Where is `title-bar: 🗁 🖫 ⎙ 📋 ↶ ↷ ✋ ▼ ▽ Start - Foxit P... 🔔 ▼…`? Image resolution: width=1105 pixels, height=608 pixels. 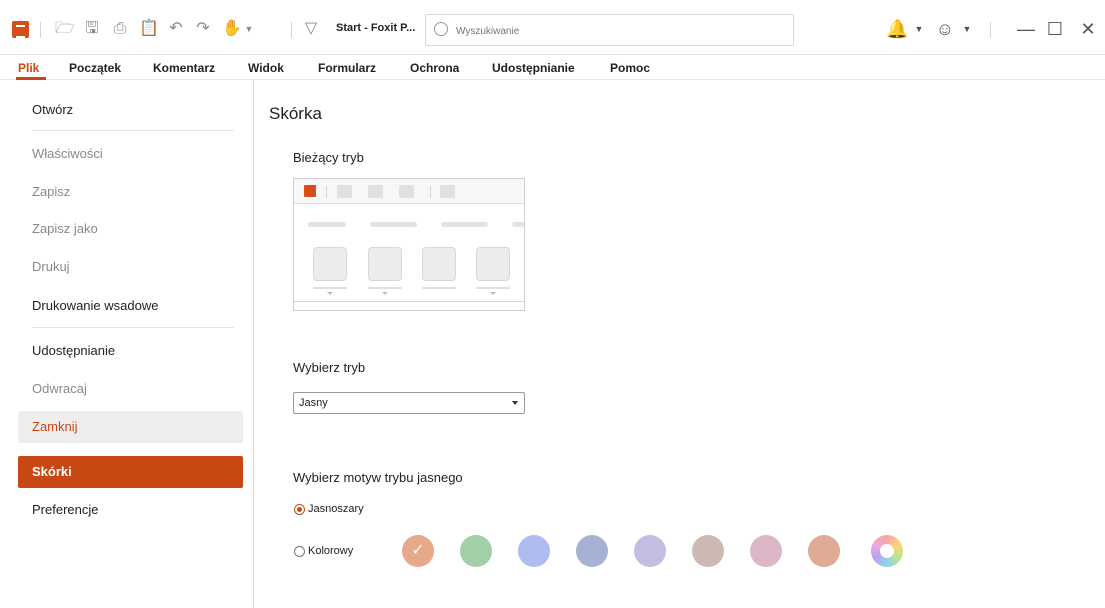 title-bar: 🗁 🖫 ⎙ 📋 ↶ ↷ ✋ ▼ ▽ Start - Foxit P... 🔔 ▼… is located at coordinates (552, 27).